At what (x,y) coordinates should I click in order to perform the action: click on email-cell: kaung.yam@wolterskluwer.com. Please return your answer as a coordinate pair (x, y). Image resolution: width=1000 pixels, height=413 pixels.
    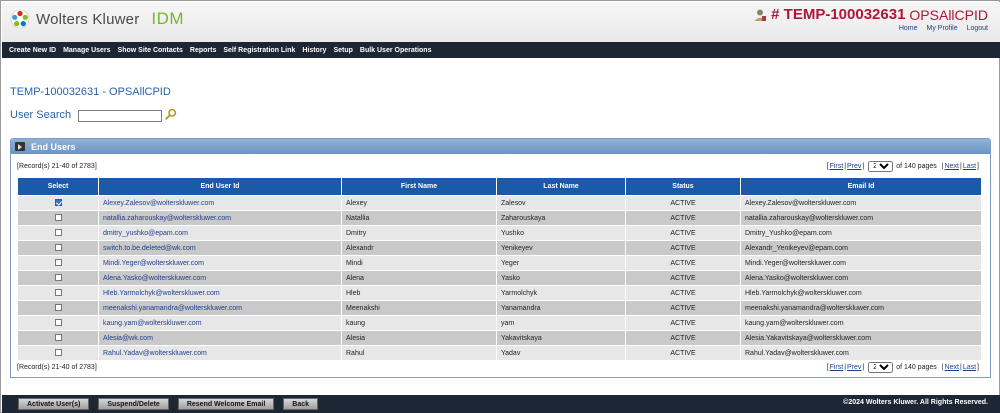
    Looking at the image, I should click on (861, 323).